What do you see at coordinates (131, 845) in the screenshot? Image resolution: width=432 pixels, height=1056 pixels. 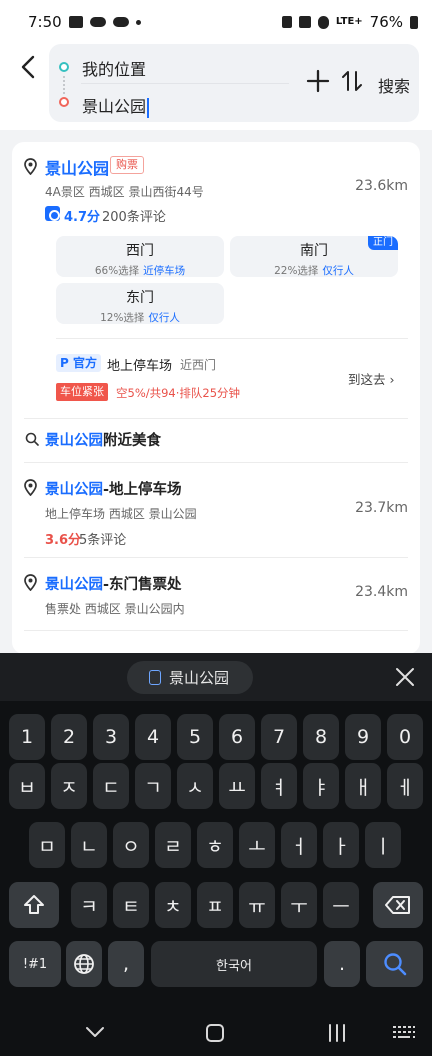 I see `key-letter: ㅇ` at bounding box center [131, 845].